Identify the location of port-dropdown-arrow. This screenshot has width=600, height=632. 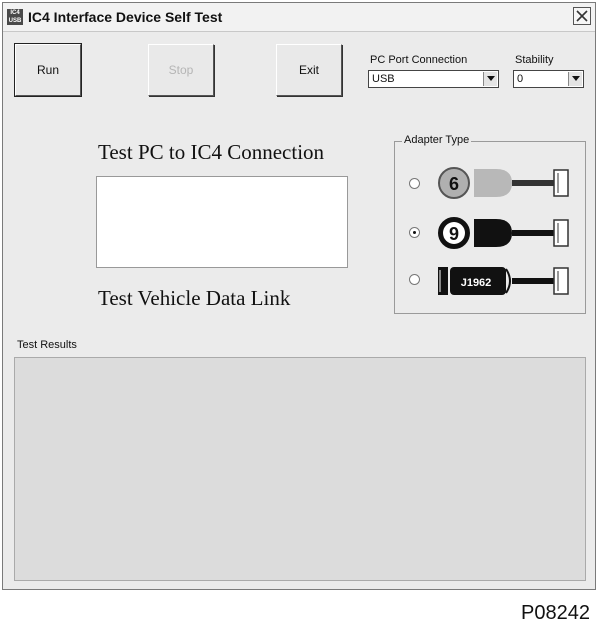
(490, 79).